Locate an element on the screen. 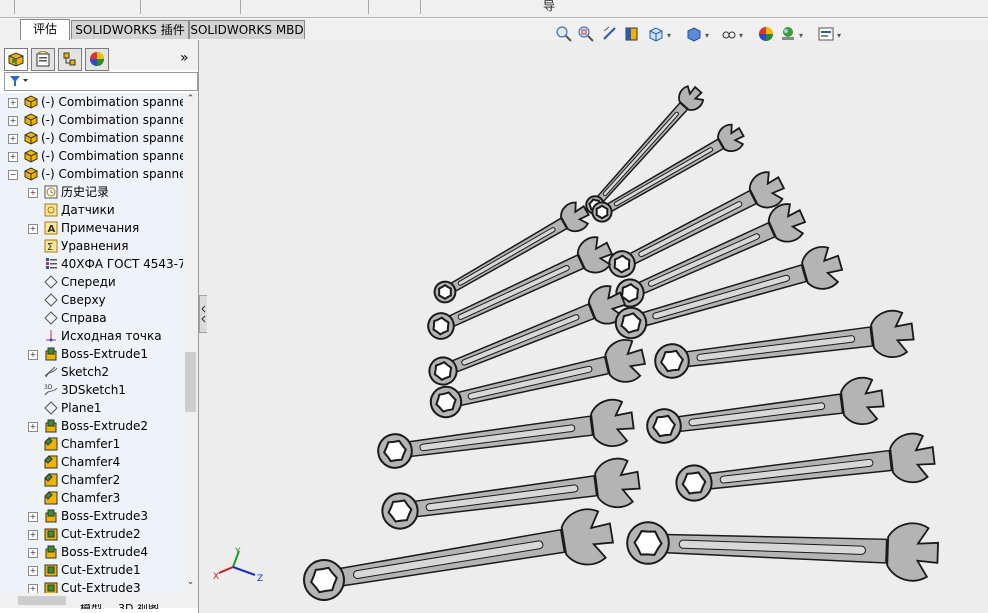 This screenshot has height=613, width=988. tree-item: Chamfer3 is located at coordinates (91, 498).